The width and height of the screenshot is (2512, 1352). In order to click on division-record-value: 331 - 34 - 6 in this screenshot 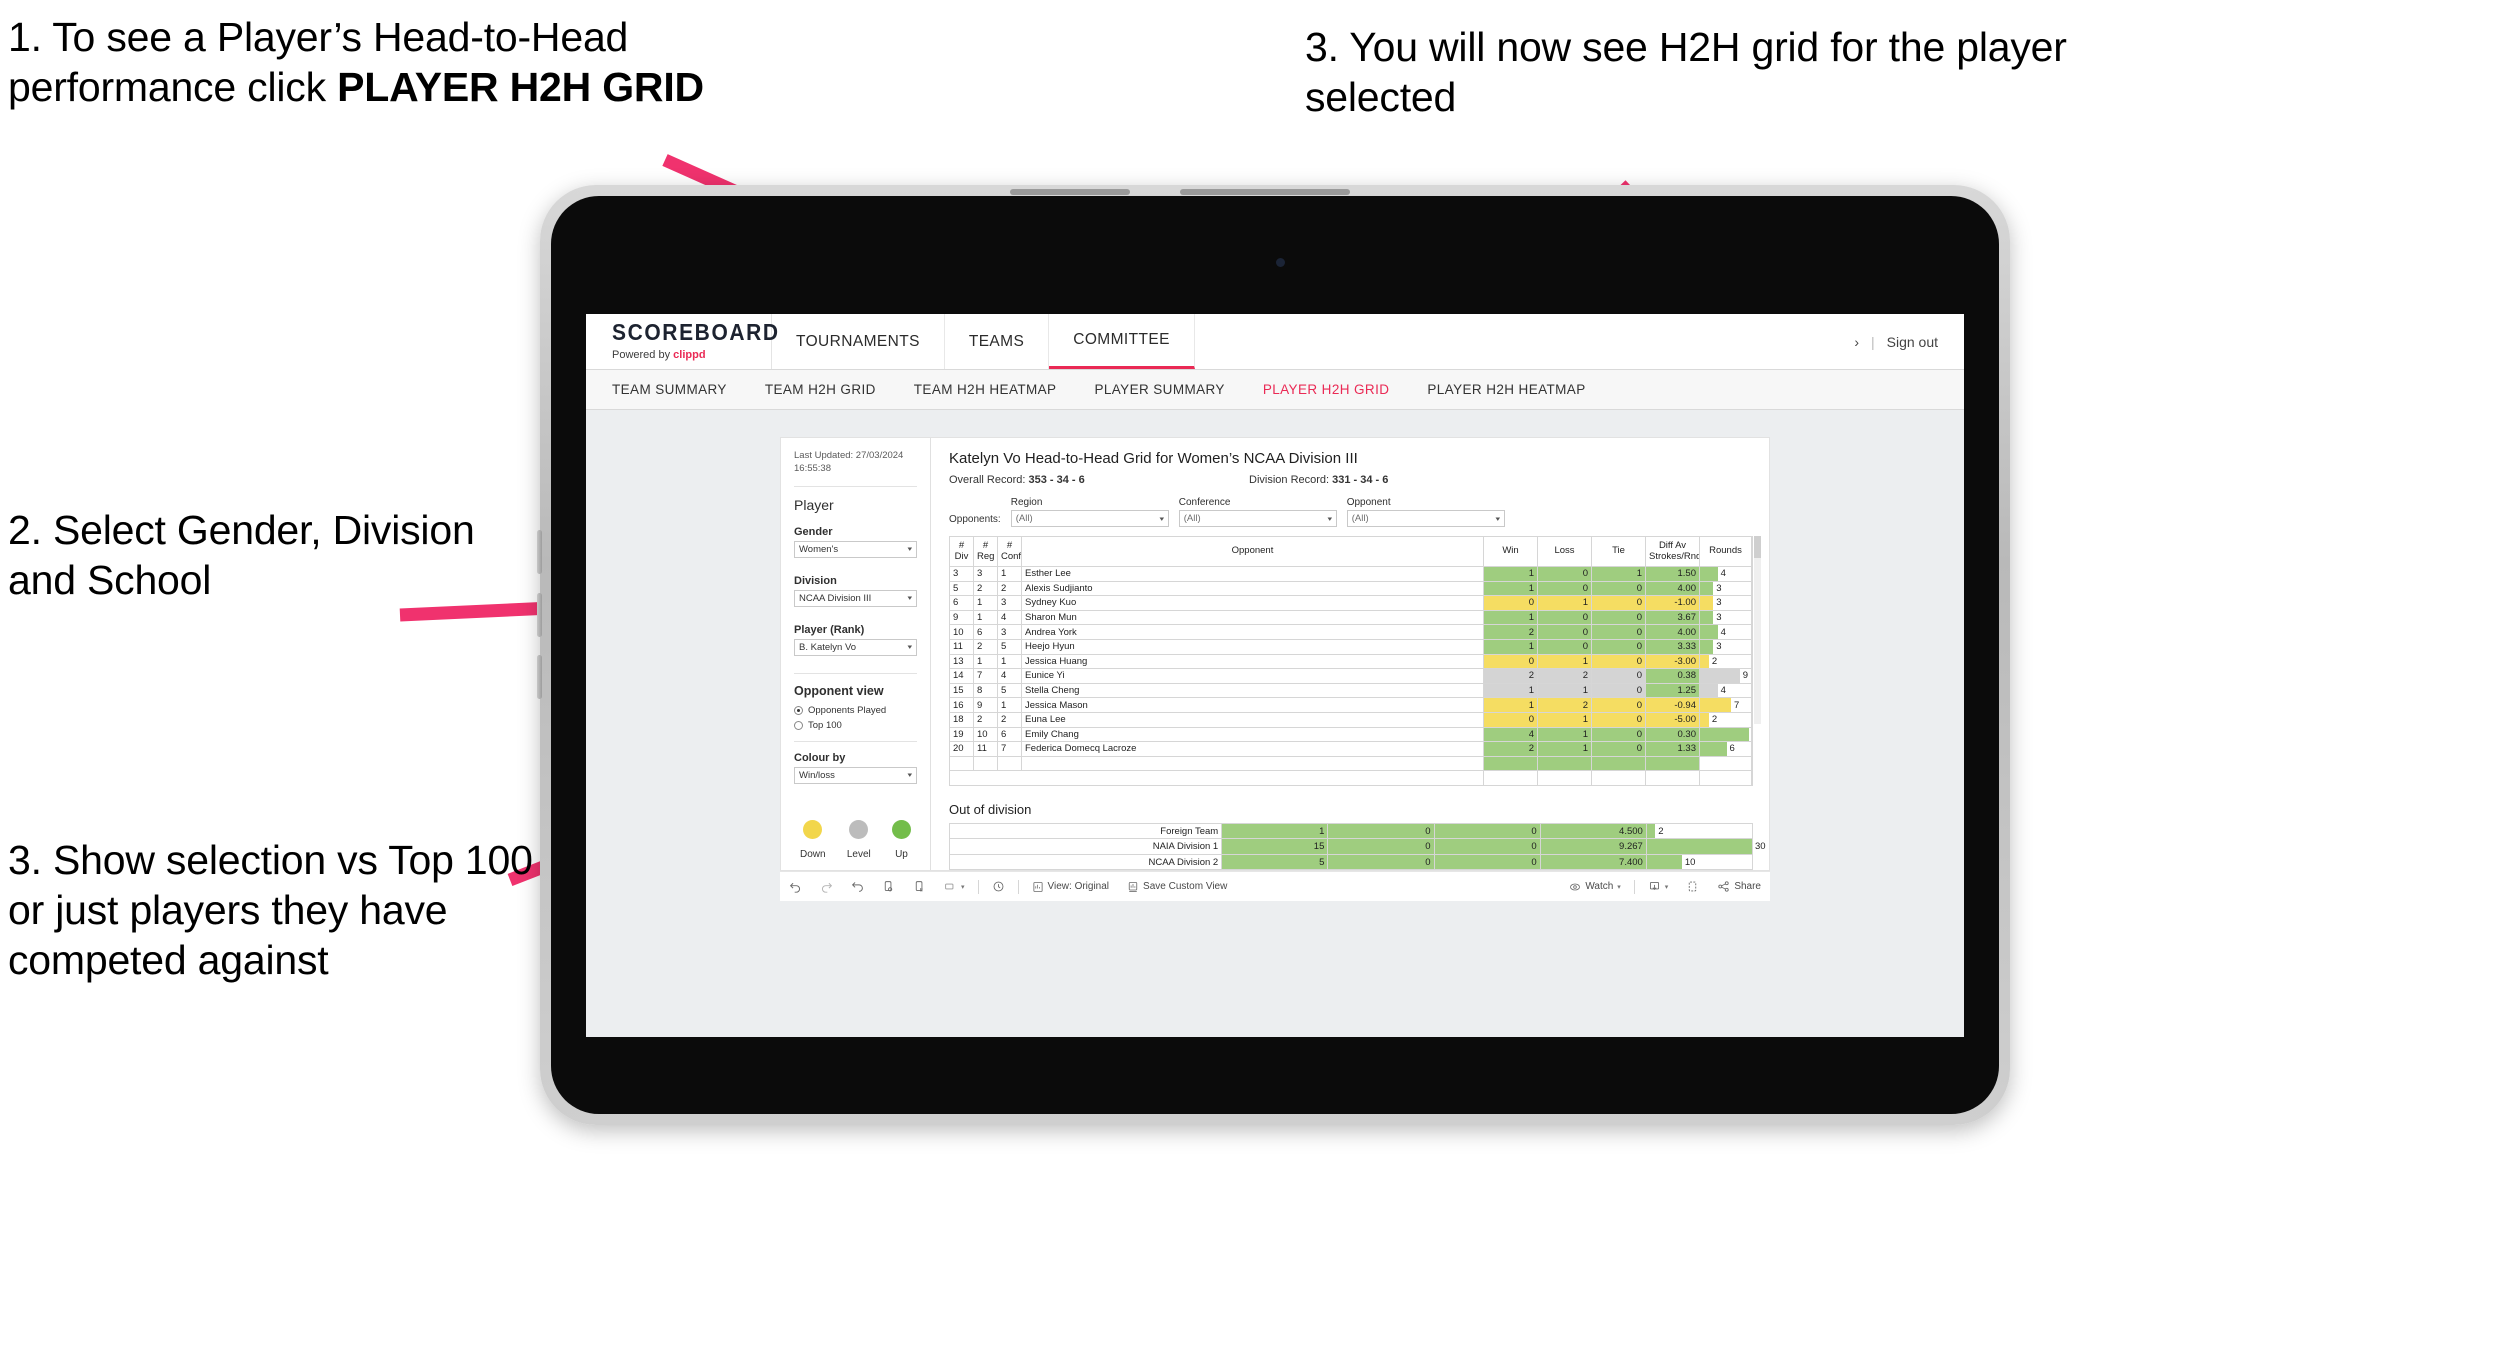, I will do `click(1360, 480)`.